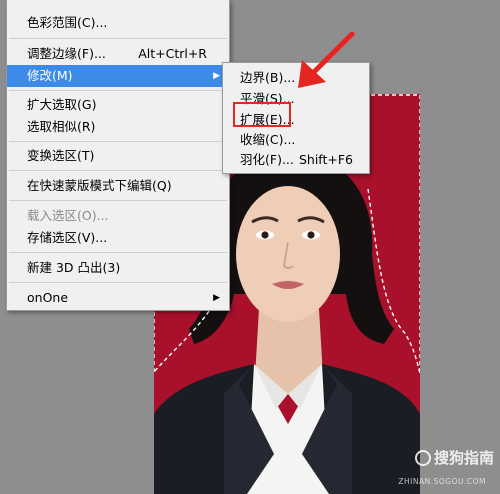  What do you see at coordinates (50, 75) in the screenshot?
I see `menu-item-label: 修改(M)` at bounding box center [50, 75].